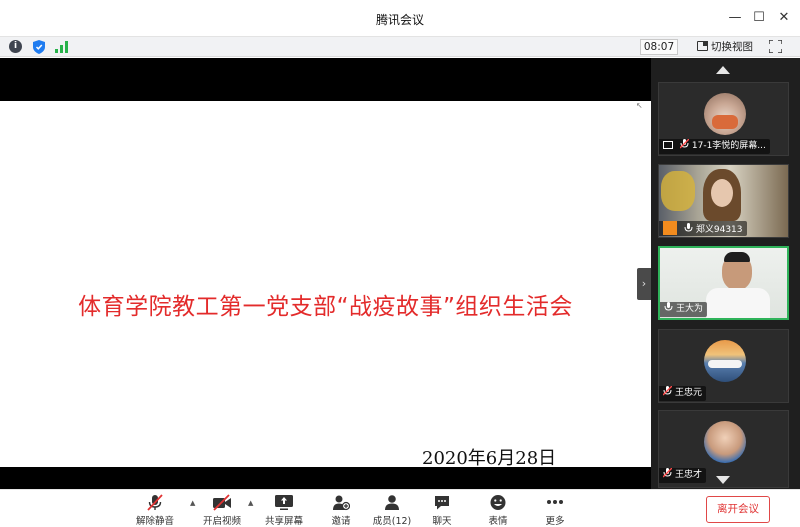  What do you see at coordinates (222, 502) in the screenshot?
I see `video-off-icon` at bounding box center [222, 502].